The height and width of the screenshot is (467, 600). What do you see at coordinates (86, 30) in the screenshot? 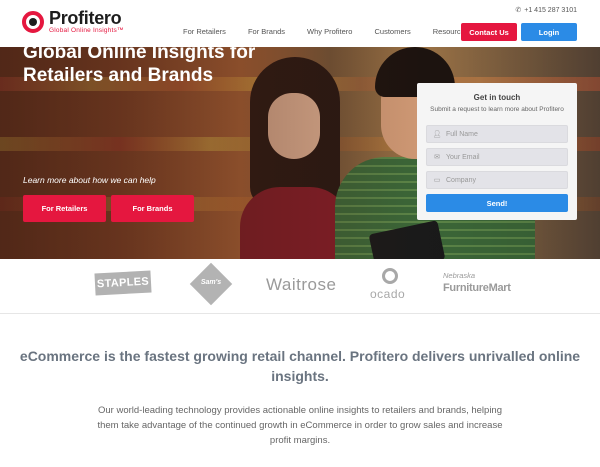
I see `logo-tagline: Global Online Insights™` at bounding box center [86, 30].